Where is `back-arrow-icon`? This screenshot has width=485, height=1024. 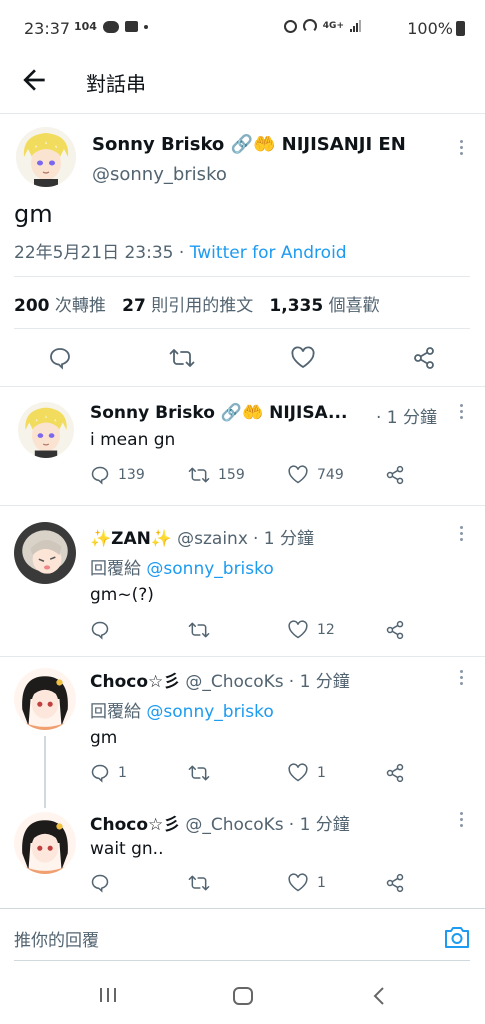 back-arrow-icon is located at coordinates (34, 80).